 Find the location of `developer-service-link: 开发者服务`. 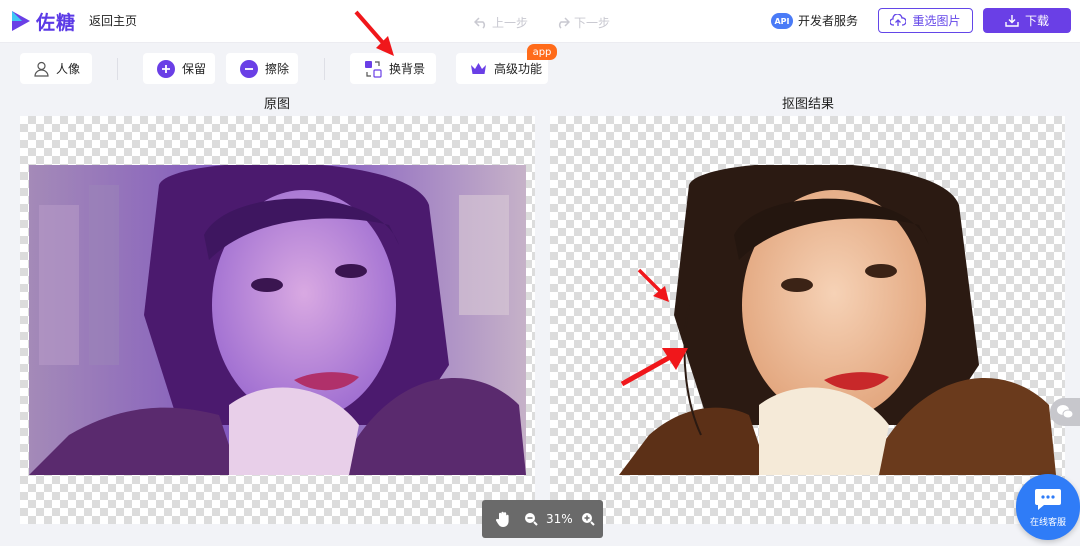

developer-service-link: 开发者服务 is located at coordinates (828, 20).